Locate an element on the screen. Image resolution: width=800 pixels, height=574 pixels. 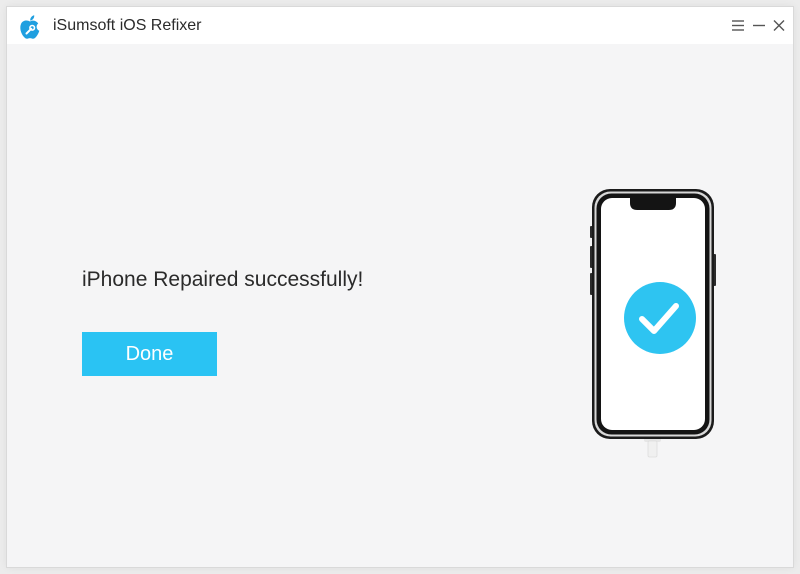
hamburger-menu-icon is located at coordinates (738, 25).